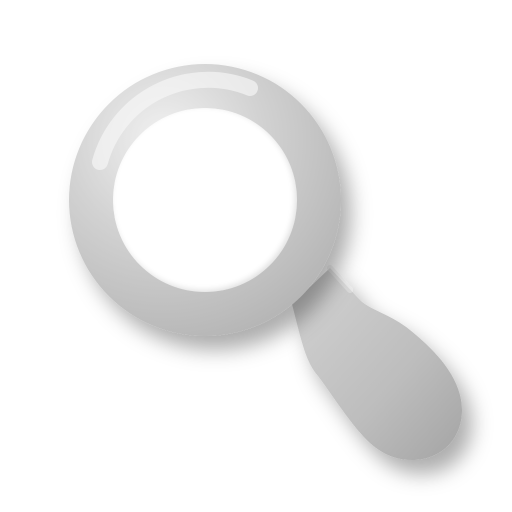 The width and height of the screenshot is (512, 512). What do you see at coordinates (377, 362) in the screenshot?
I see `magnifier-handle` at bounding box center [377, 362].